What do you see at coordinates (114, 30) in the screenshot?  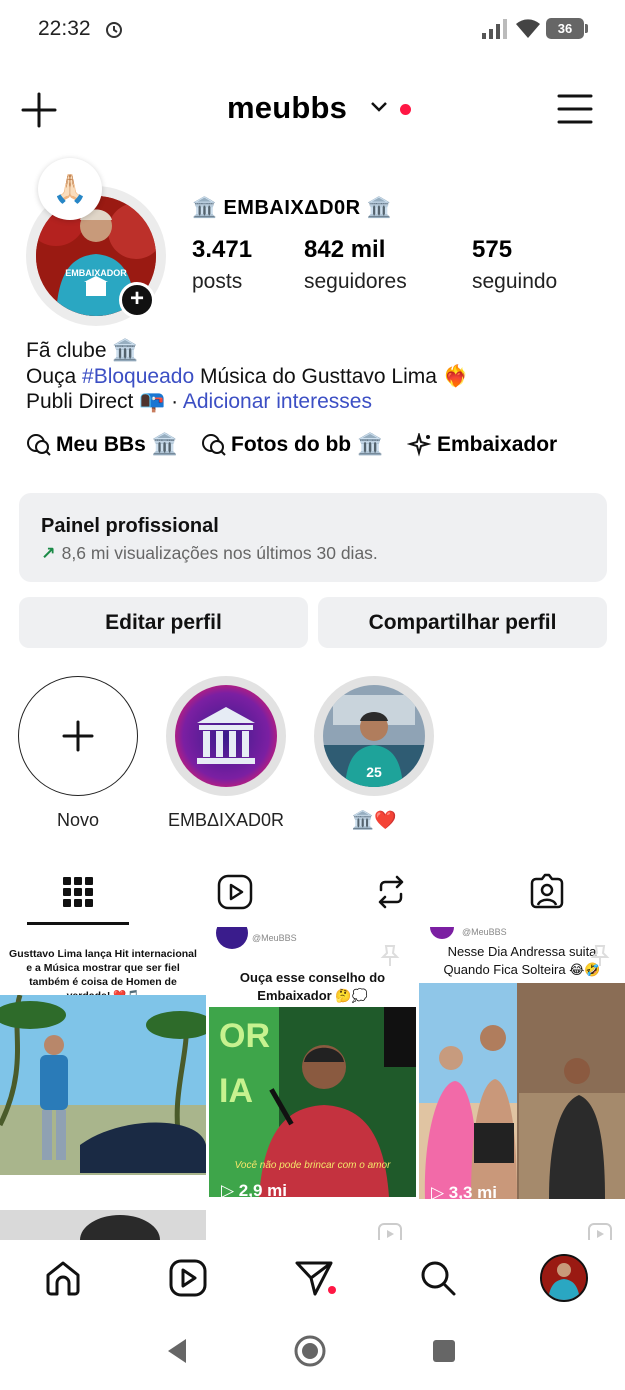 I see `alarm-icon` at bounding box center [114, 30].